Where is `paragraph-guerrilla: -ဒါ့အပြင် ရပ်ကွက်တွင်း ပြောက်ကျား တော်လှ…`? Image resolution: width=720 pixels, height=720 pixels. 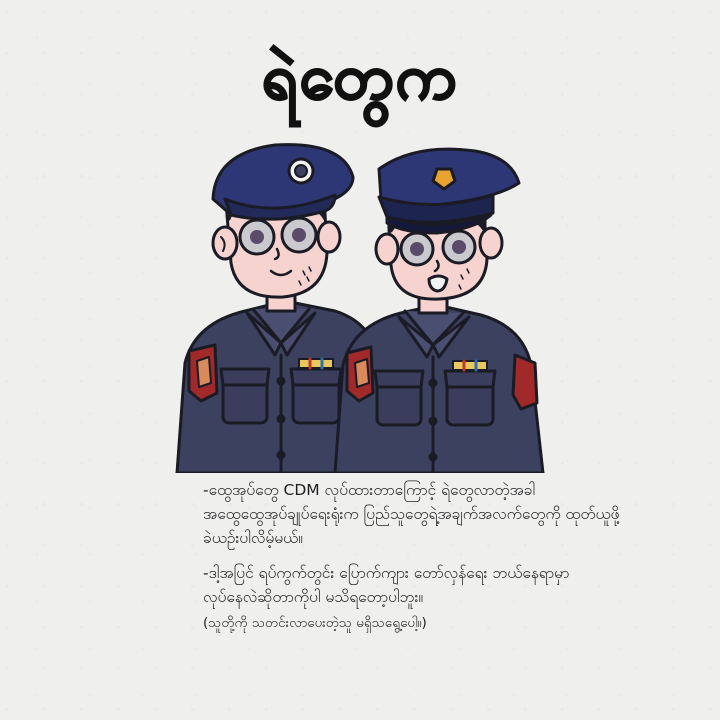
paragraph-guerrilla: -ဒါ့အပြင် ရပ်ကွက်တွင်း ပြောက်ကျား တော်လှ… is located at coordinates (453, 598).